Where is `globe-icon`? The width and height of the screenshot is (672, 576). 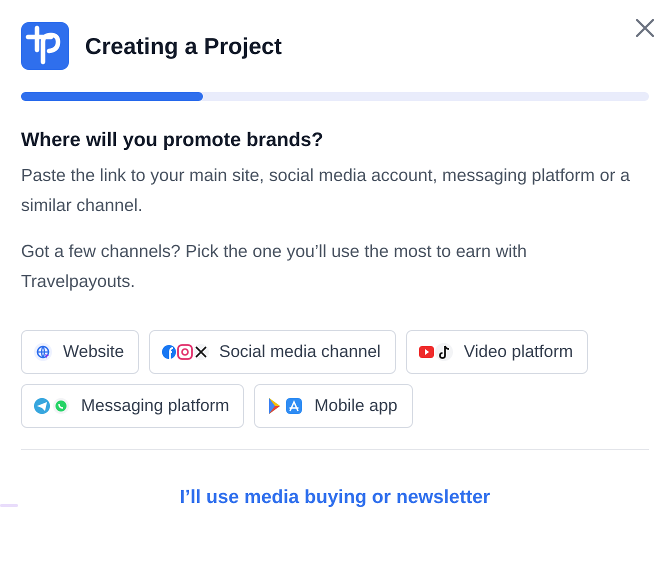
globe-icon is located at coordinates (43, 352).